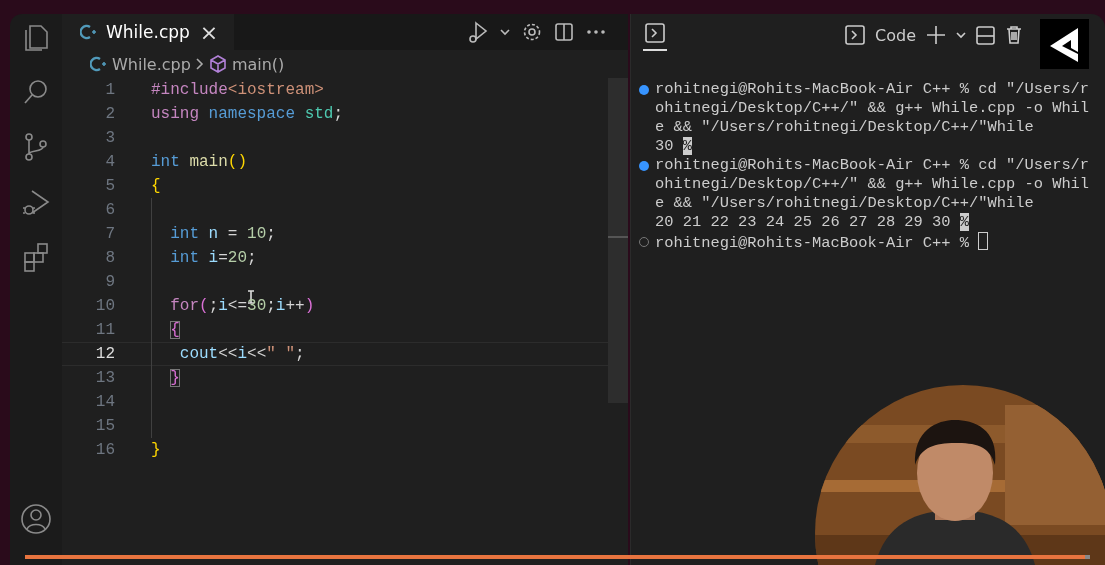  What do you see at coordinates (104, 330) in the screenshot?
I see `line-number: 11` at bounding box center [104, 330].